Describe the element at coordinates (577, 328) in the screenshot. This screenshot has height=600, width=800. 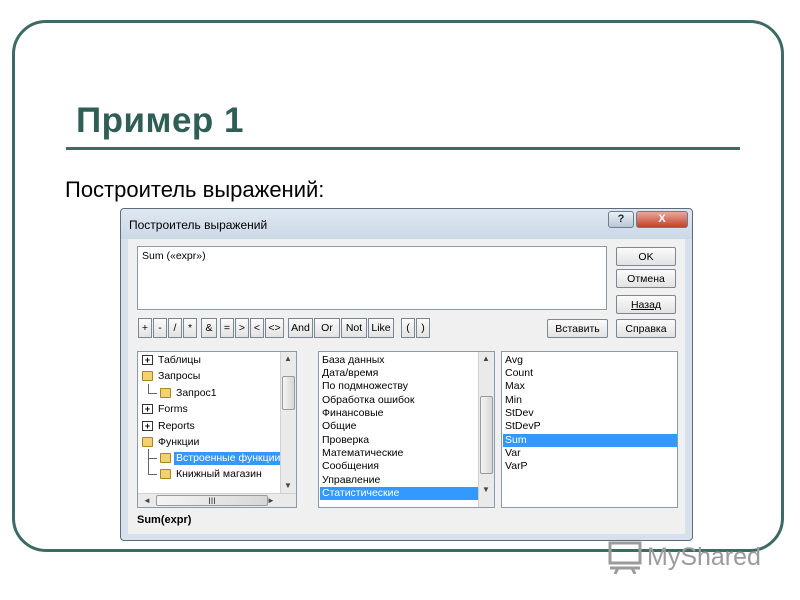
I see `insert-button: Вставить` at that location.